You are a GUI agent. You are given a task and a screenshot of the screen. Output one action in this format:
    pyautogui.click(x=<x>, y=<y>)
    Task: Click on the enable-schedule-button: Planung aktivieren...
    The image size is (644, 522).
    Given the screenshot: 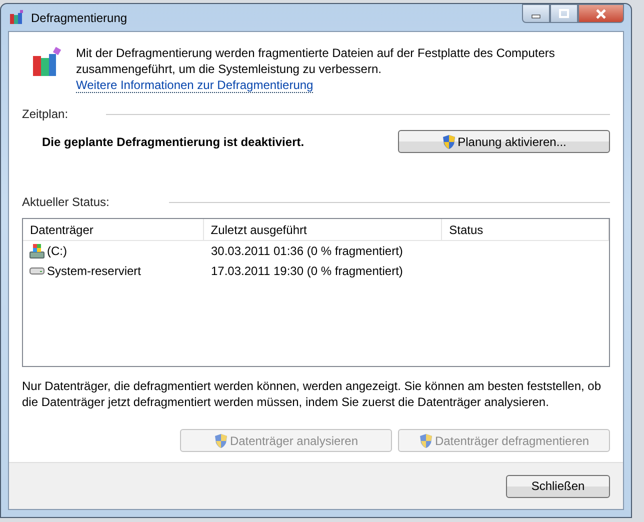 What is the action you would take?
    pyautogui.click(x=504, y=141)
    